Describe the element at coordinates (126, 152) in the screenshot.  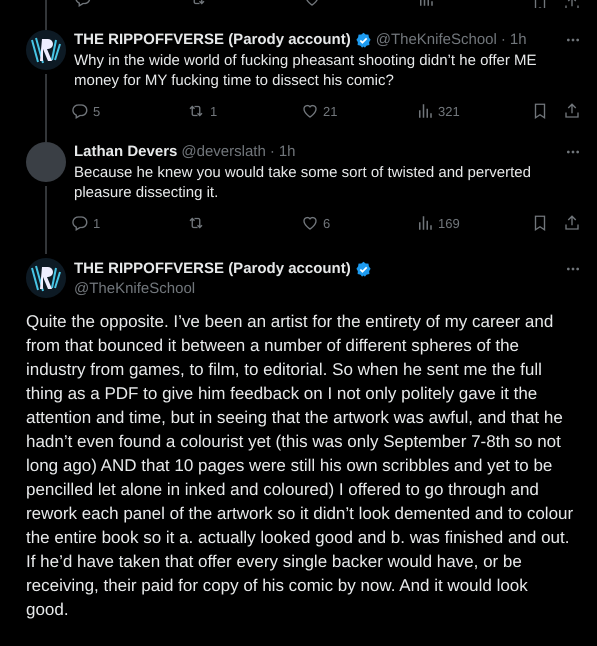
I see `author-name: Lathan Devers` at that location.